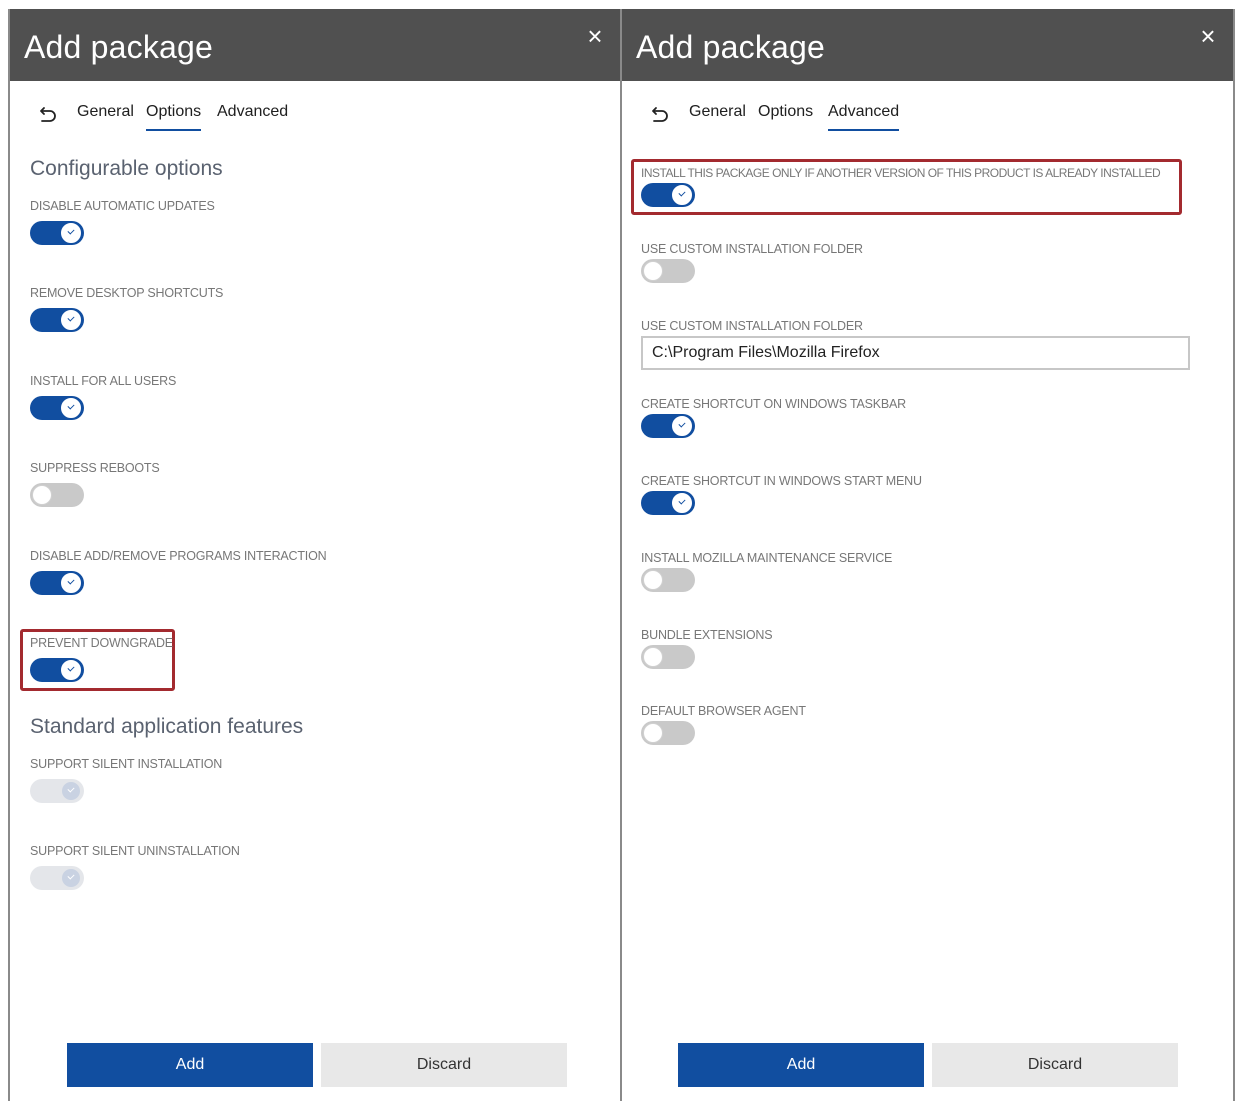 The width and height of the screenshot is (1235, 1101). I want to click on toggle-use-custom-installation-folder, so click(668, 271).